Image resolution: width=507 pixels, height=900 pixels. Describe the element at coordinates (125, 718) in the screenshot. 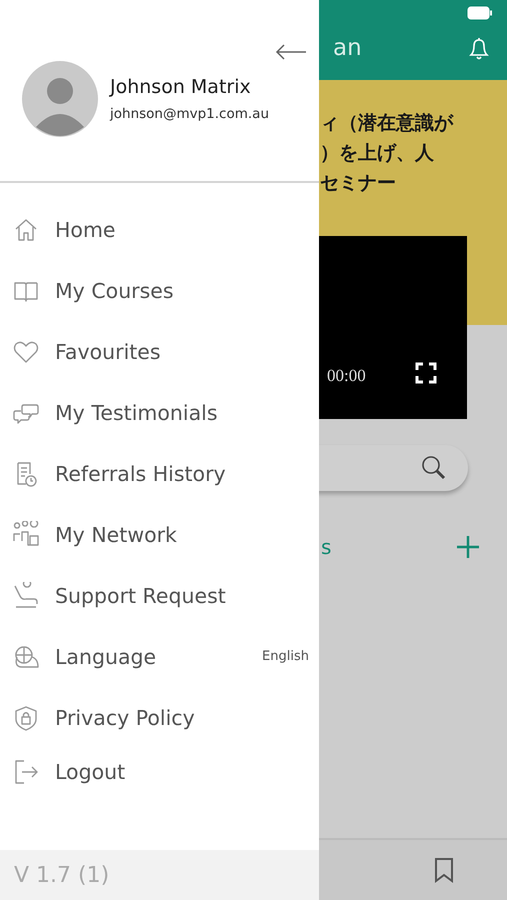

I see `menu-label: Privacy Policy` at that location.